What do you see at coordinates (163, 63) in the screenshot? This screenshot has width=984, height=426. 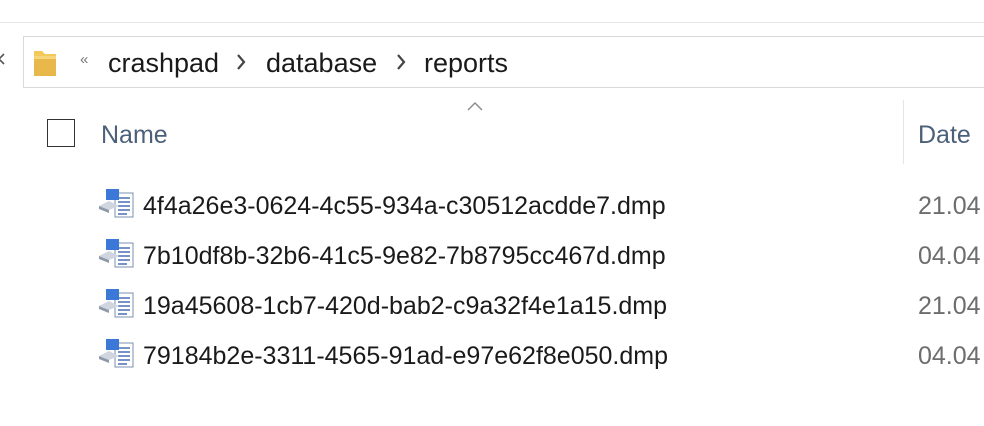 I see `breadcrumb-item-crashpad: crashpad` at bounding box center [163, 63].